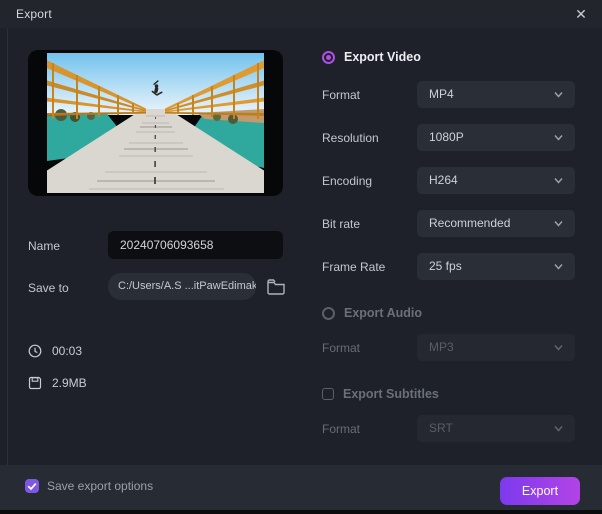  I want to click on filesize-value: 2.9MB, so click(69, 383).